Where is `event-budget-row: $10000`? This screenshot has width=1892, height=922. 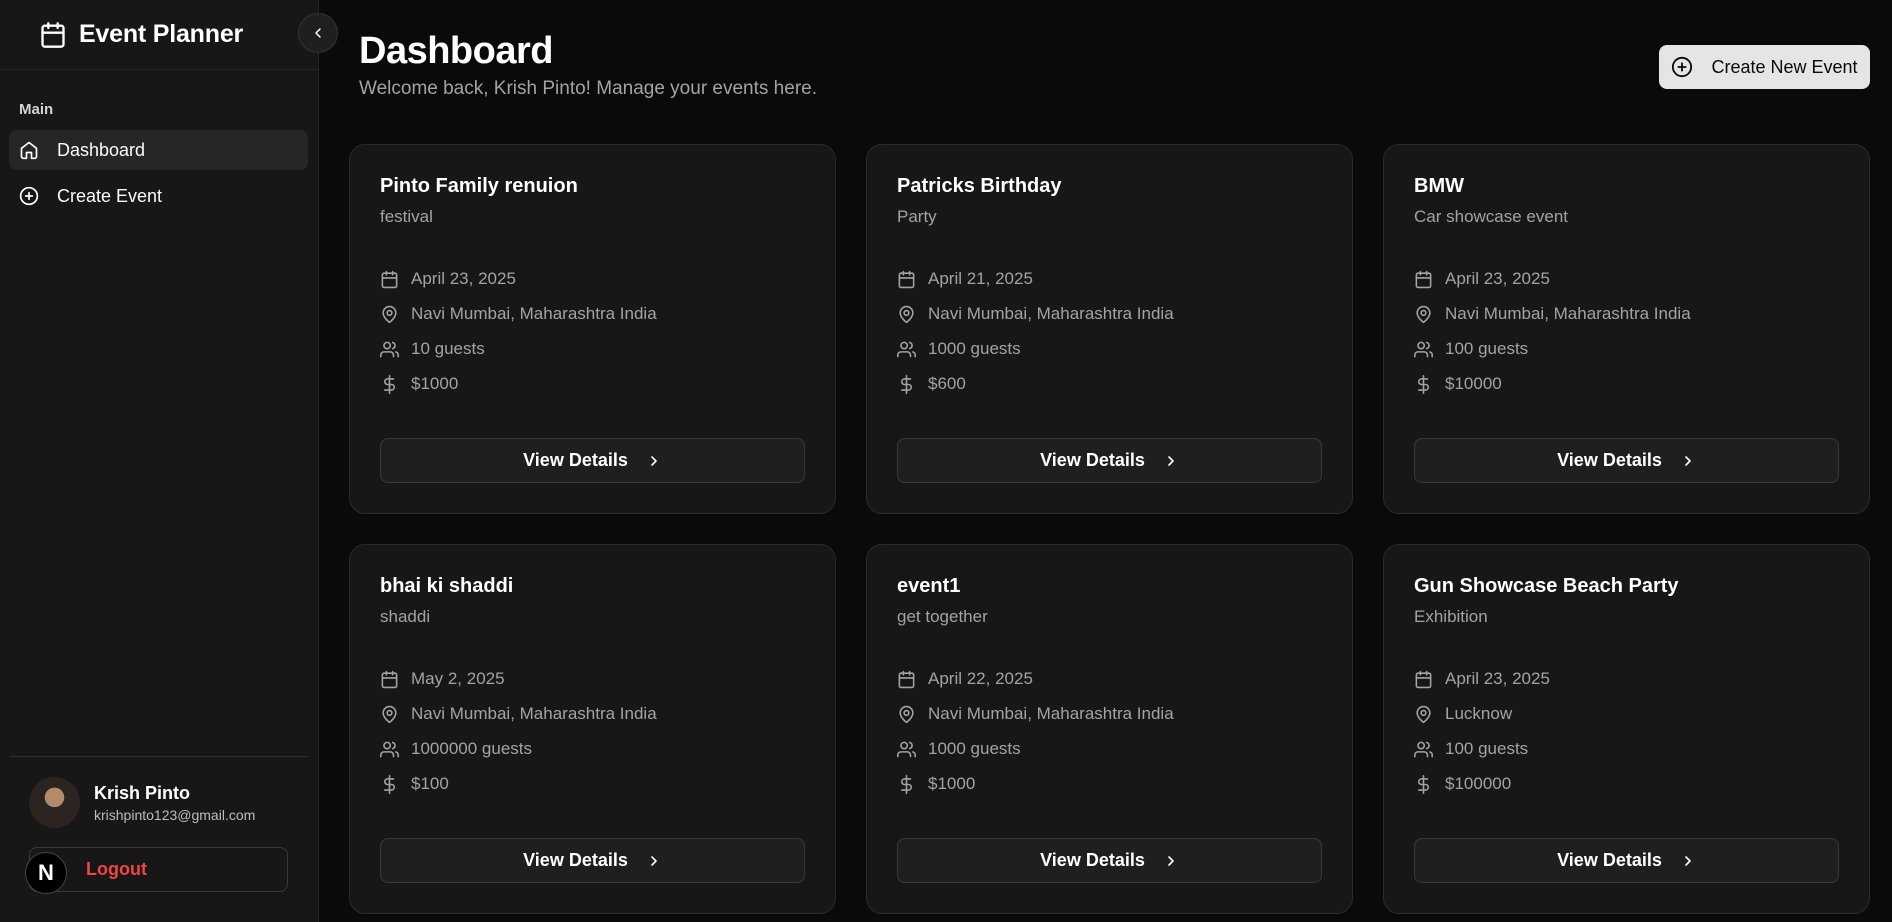 event-budget-row: $10000 is located at coordinates (1458, 384).